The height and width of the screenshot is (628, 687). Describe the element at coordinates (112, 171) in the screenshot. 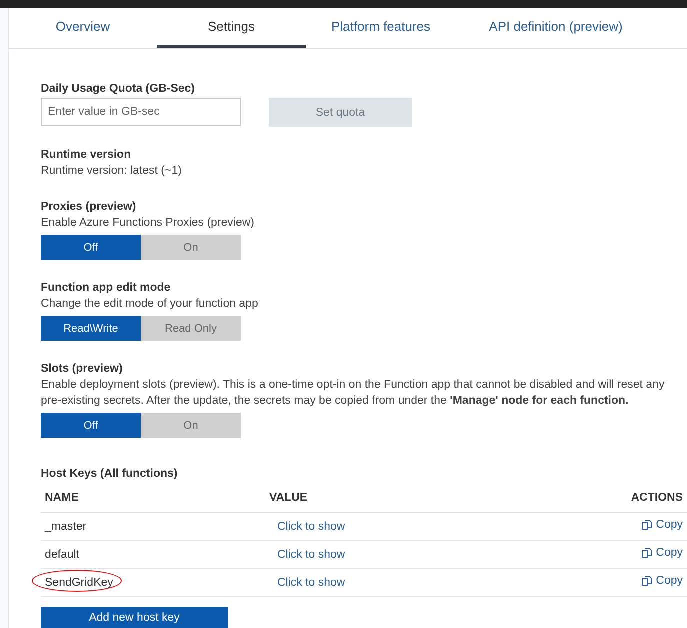

I see `runtime-text: Runtime version: latest (~1)` at that location.